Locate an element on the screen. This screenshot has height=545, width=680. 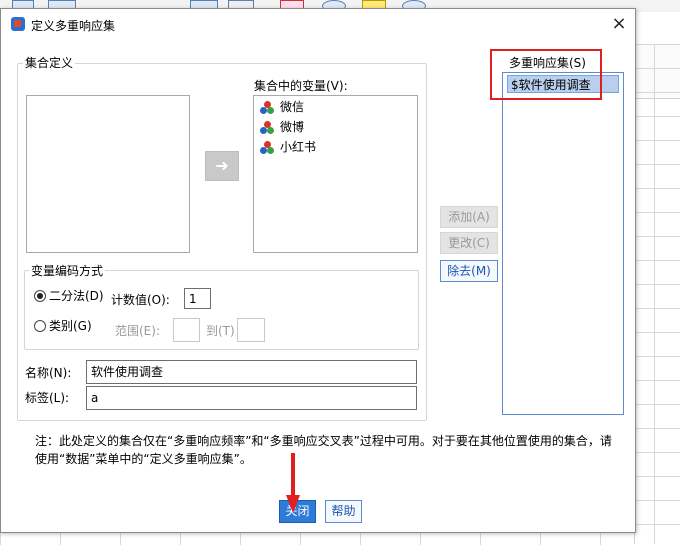
range-label: 范围(E): is located at coordinates (137, 331).